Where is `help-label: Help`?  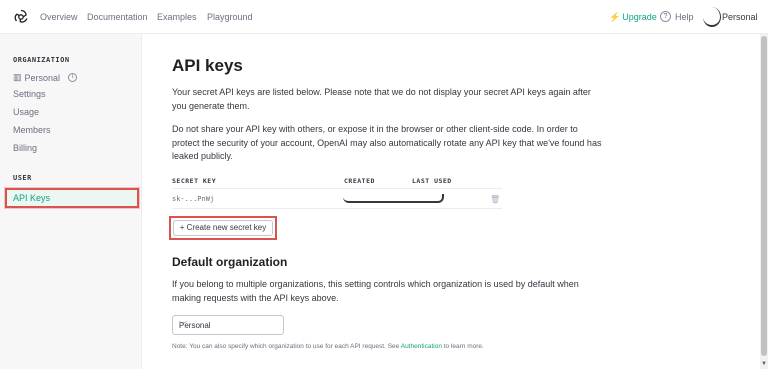
help-label: Help is located at coordinates (684, 16).